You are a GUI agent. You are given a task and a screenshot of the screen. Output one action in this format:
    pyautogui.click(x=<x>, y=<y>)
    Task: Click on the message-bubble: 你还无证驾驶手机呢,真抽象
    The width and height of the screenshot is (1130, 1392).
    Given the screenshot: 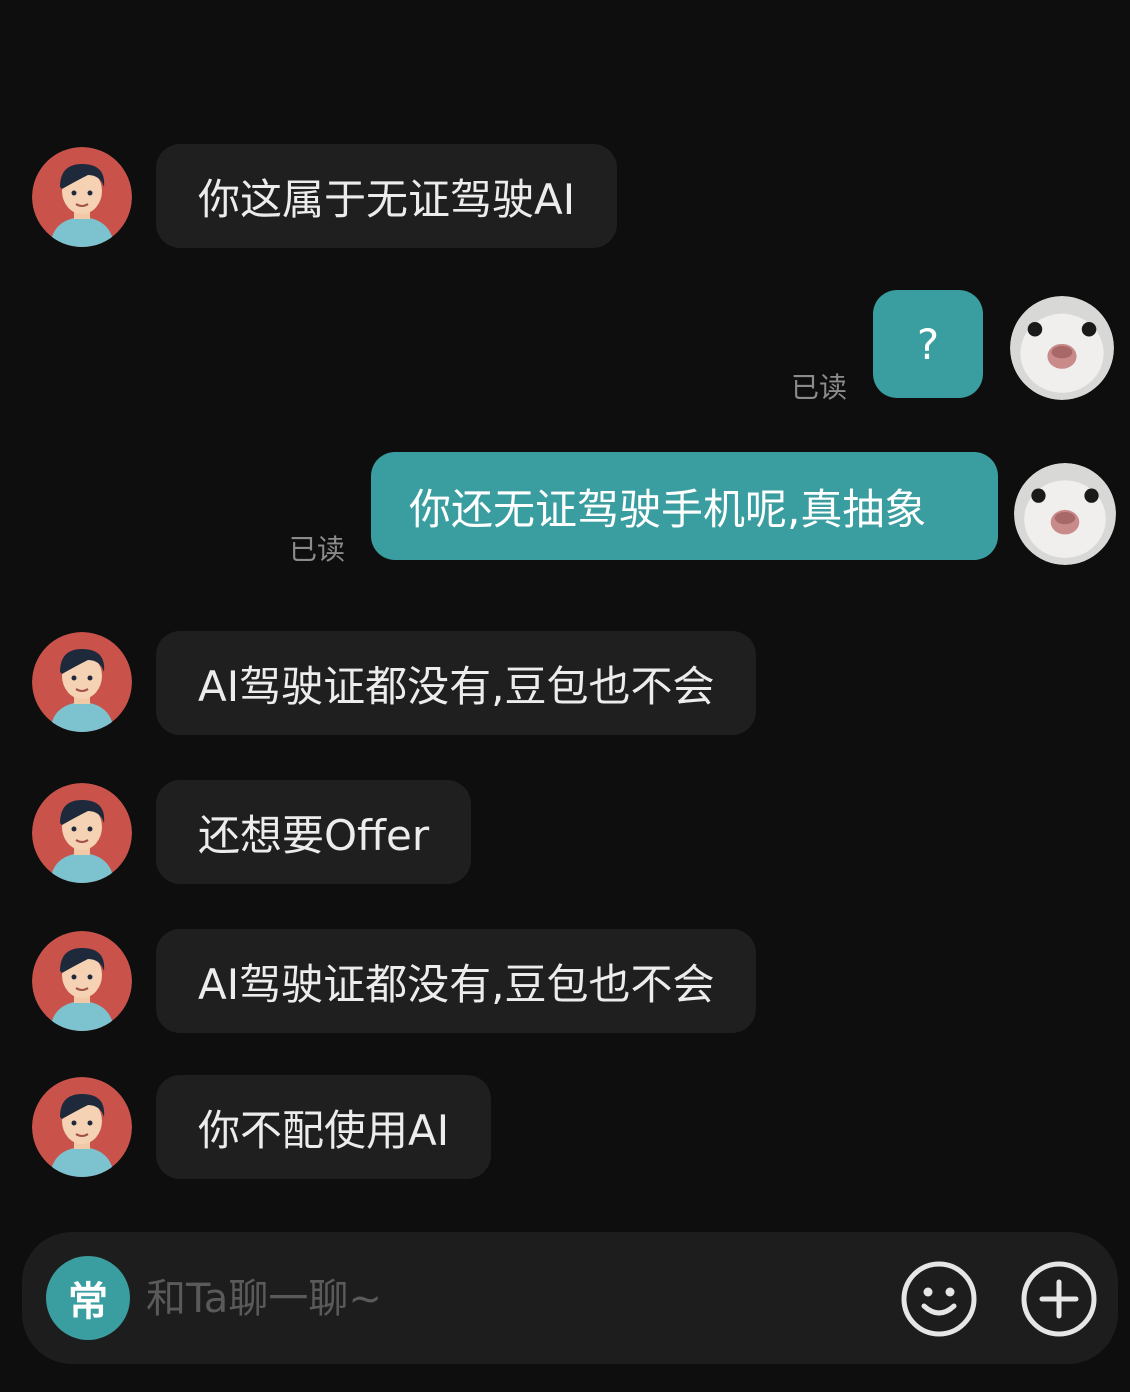 What is the action you would take?
    pyautogui.click(x=684, y=506)
    